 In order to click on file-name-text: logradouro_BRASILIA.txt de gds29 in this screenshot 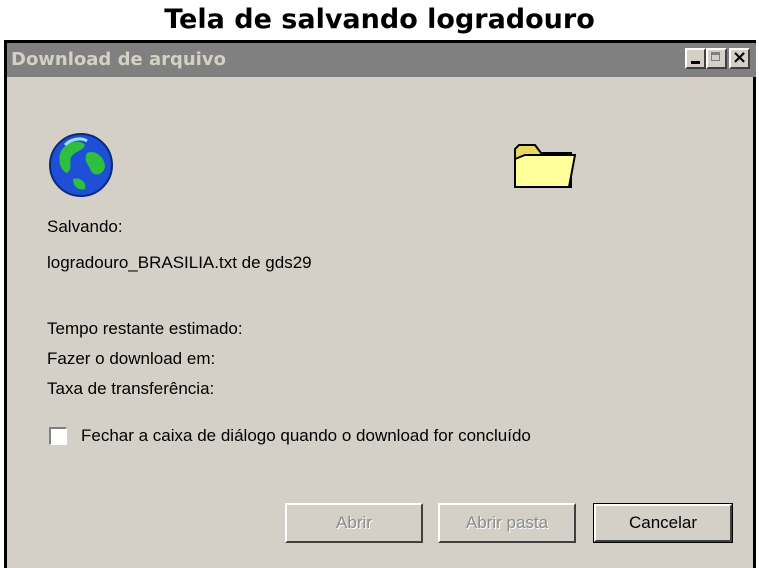, I will do `click(179, 262)`.